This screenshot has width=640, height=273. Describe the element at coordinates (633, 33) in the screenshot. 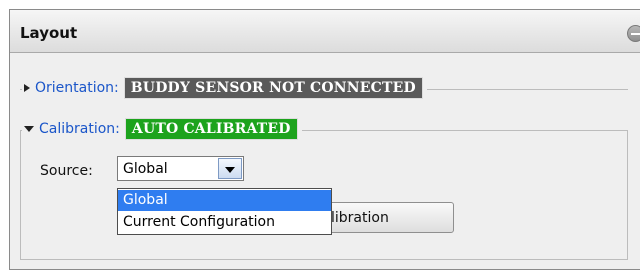

I see `collapse-icon` at that location.